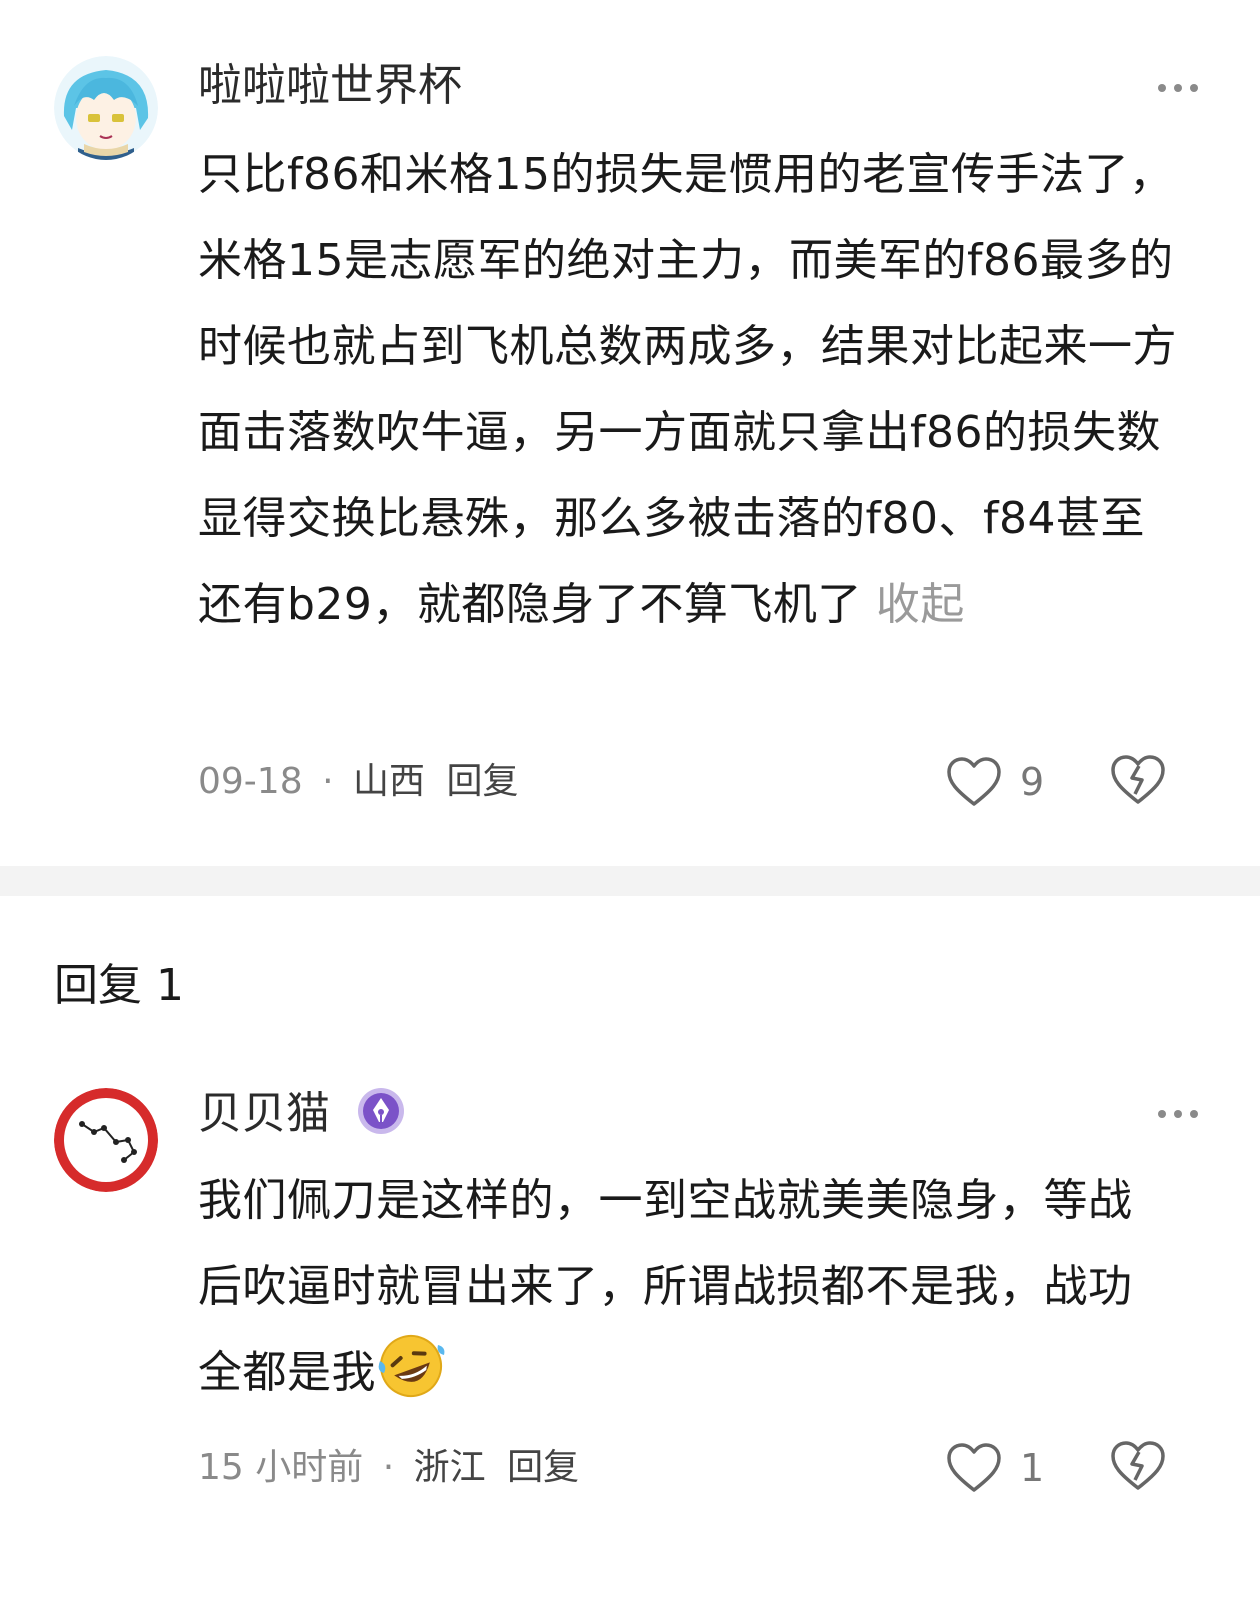 The width and height of the screenshot is (1260, 1602). What do you see at coordinates (388, 781) in the screenshot?
I see `comment-location: 山西` at bounding box center [388, 781].